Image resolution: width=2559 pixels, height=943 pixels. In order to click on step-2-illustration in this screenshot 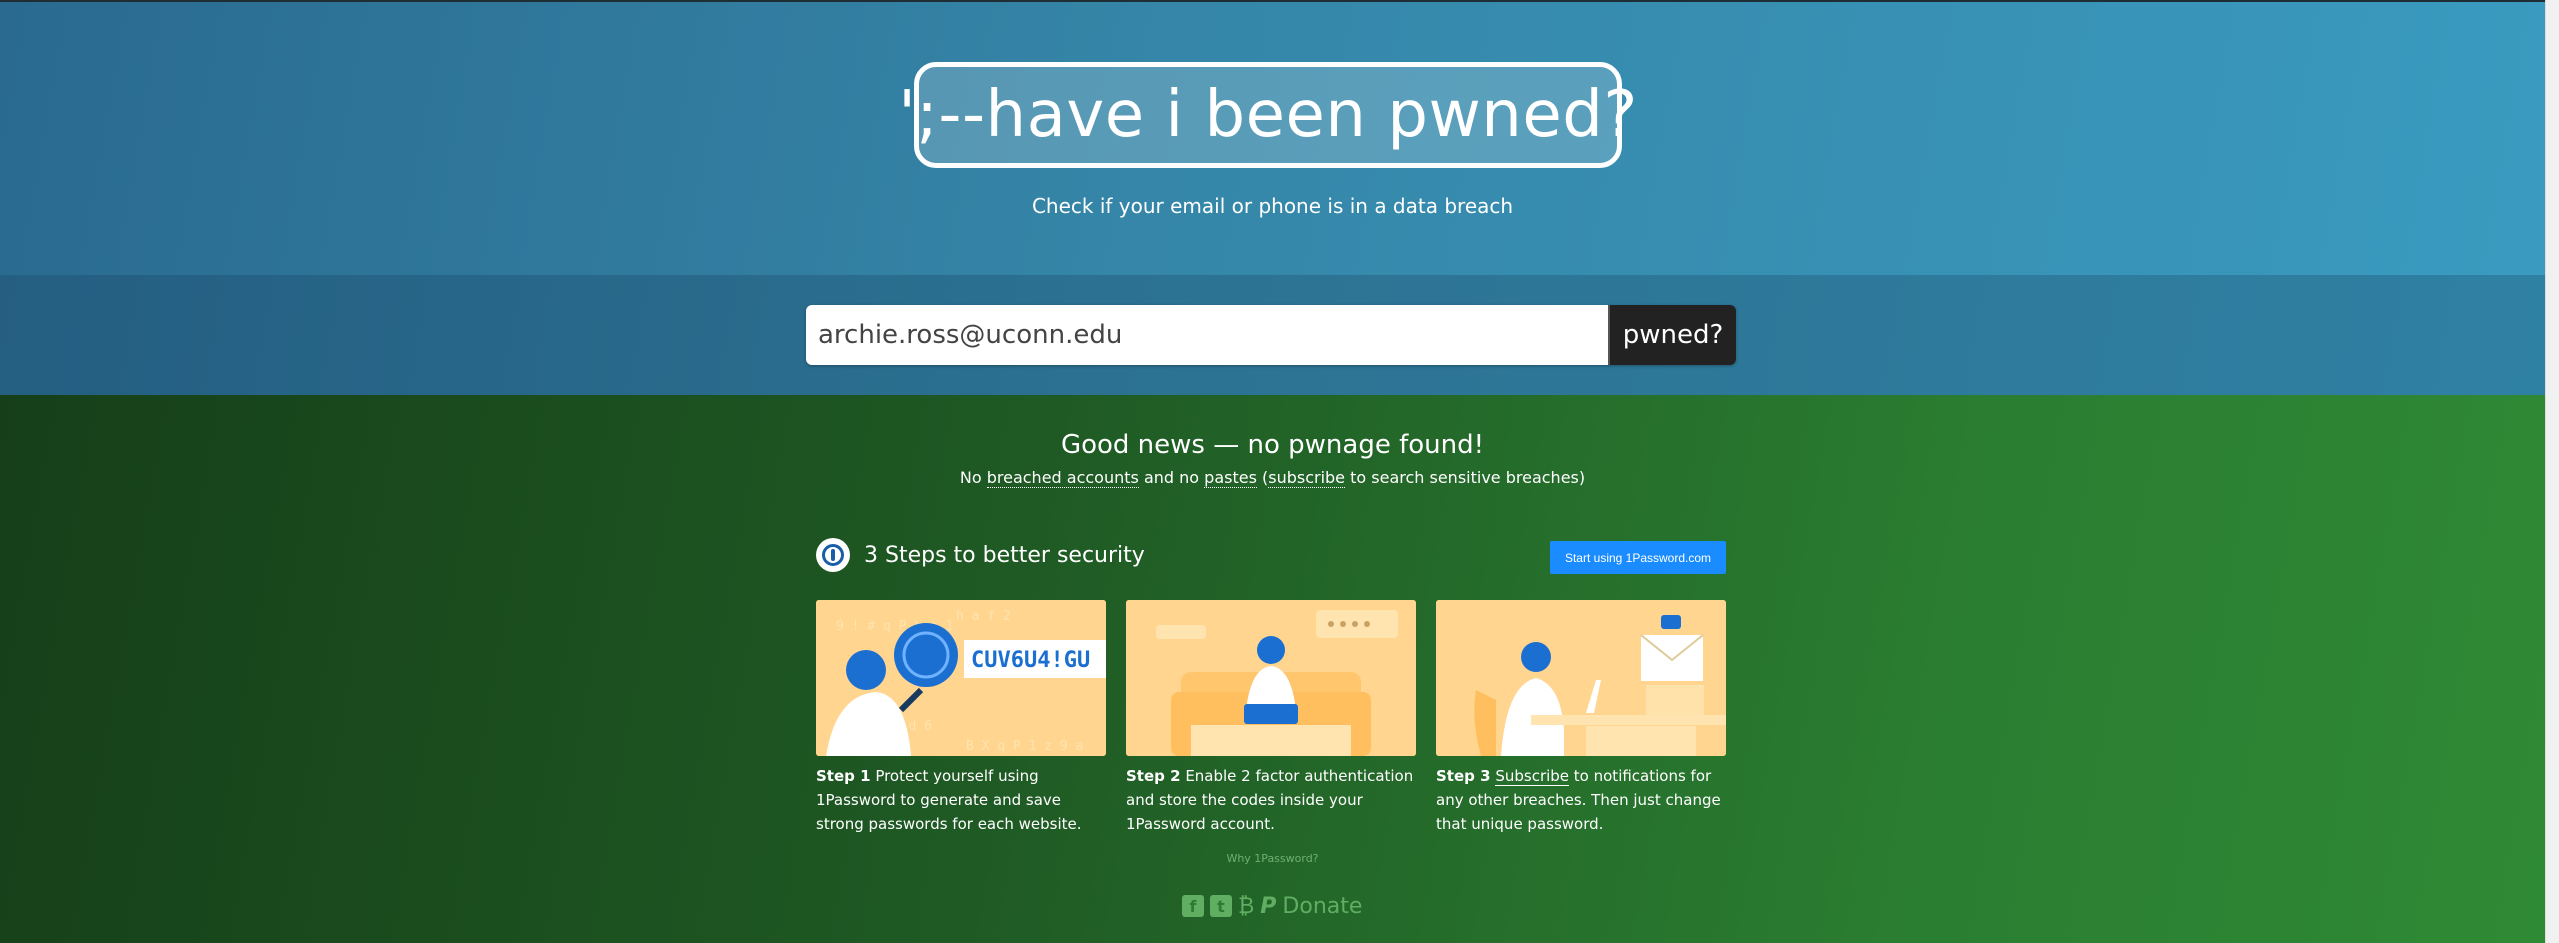, I will do `click(1271, 678)`.